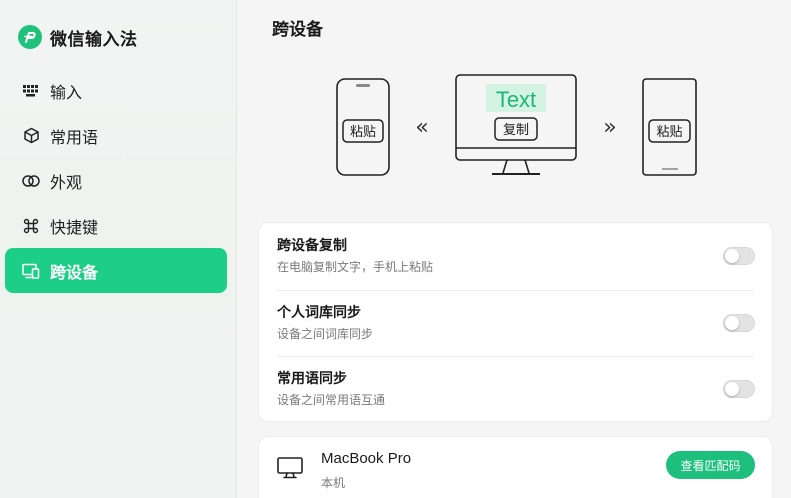 The width and height of the screenshot is (791, 498). Describe the element at coordinates (31, 91) in the screenshot. I see `keyboard-icon` at that location.